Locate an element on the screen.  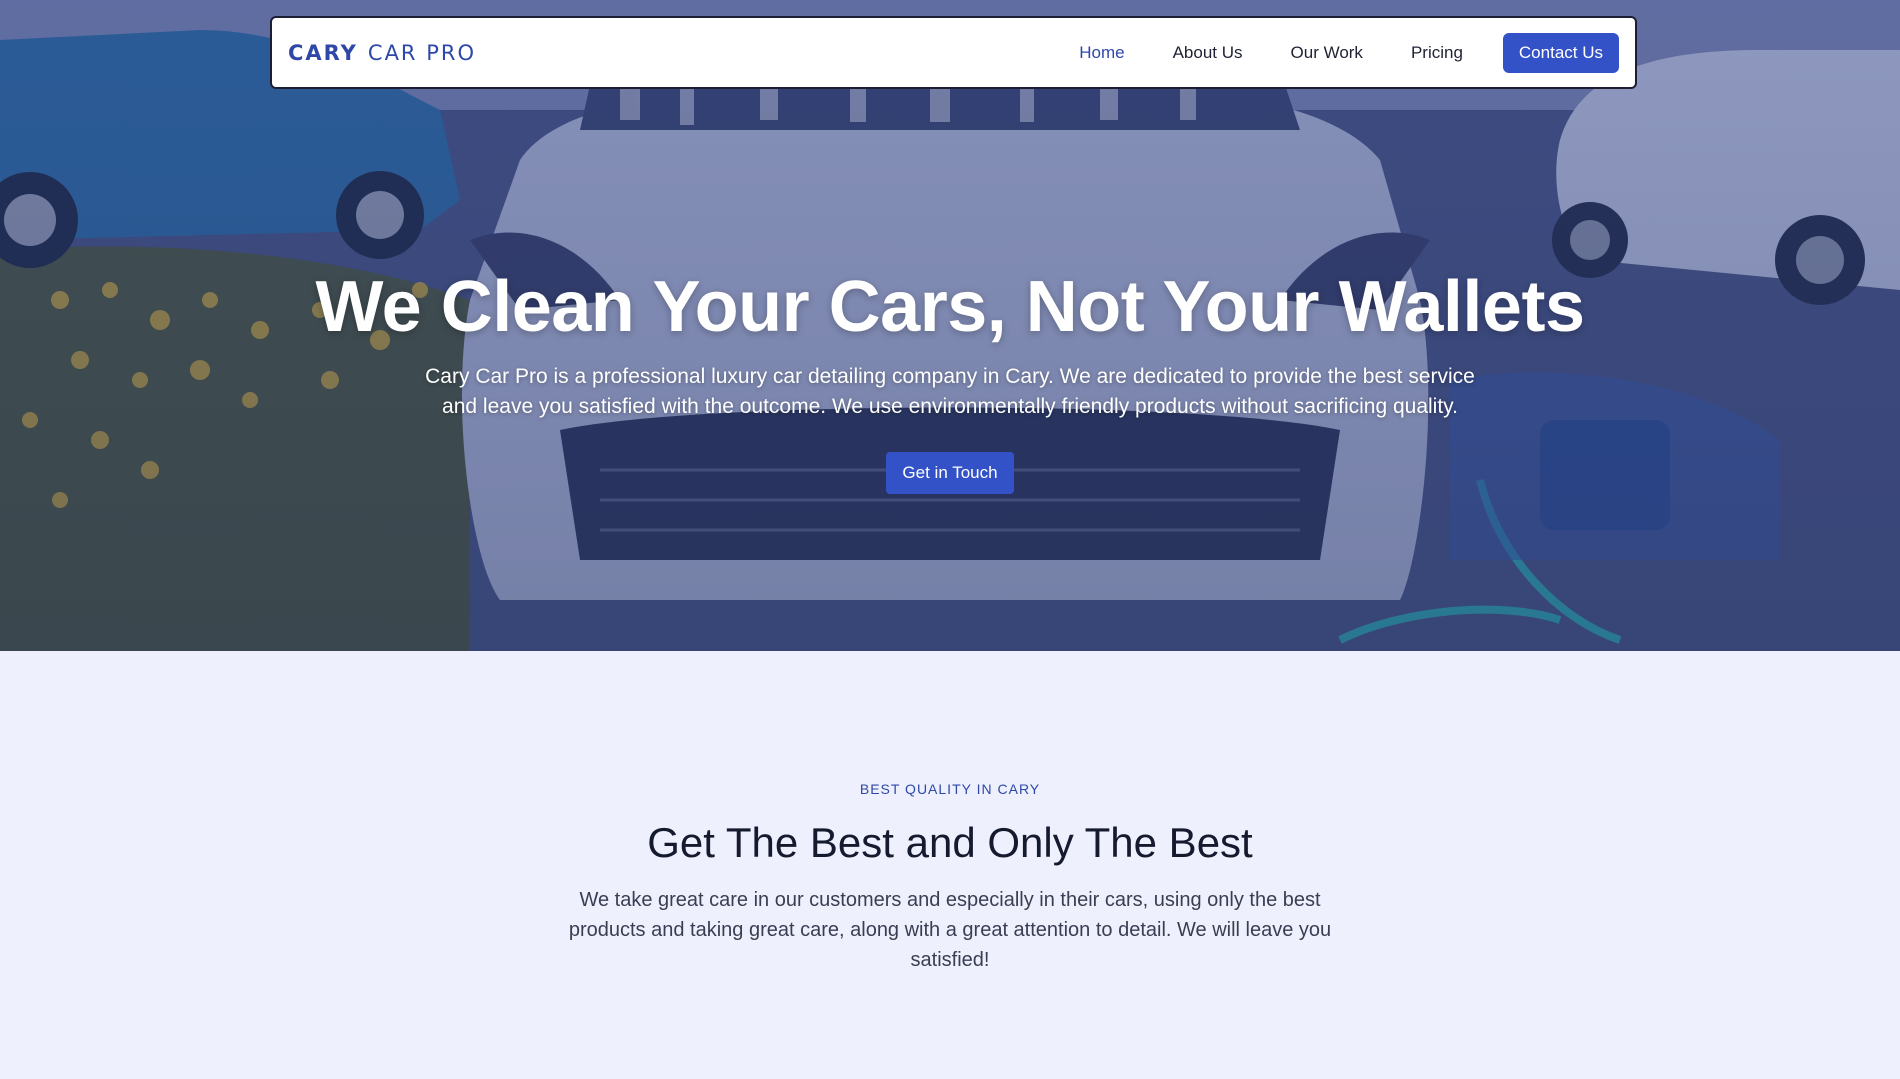
nav-link-our-work: Our Work is located at coordinates (1327, 53).